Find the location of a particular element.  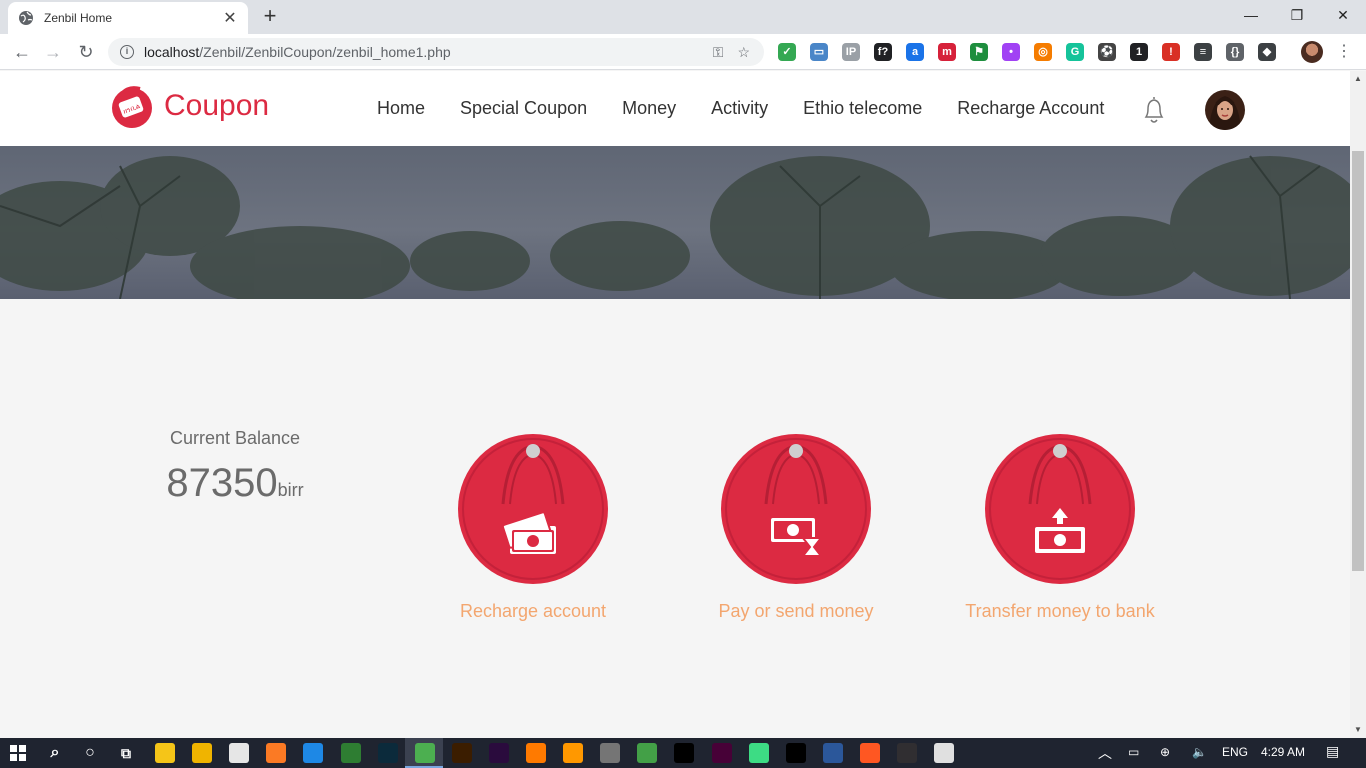

mail-app-icon is located at coordinates (239, 753).